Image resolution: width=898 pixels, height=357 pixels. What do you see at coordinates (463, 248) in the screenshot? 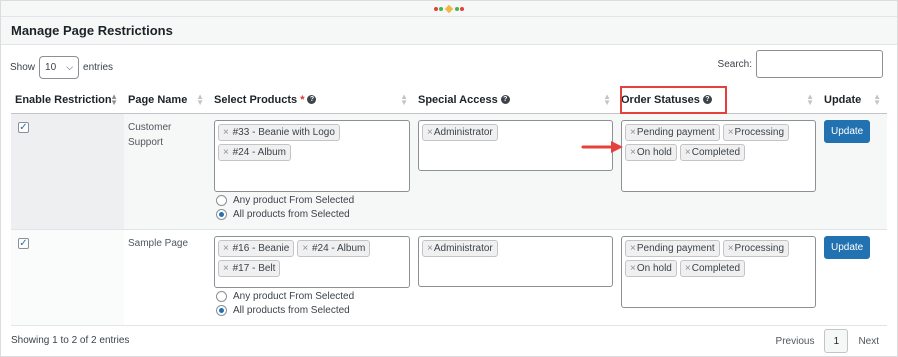
I see `tag-label: Administrator` at bounding box center [463, 248].